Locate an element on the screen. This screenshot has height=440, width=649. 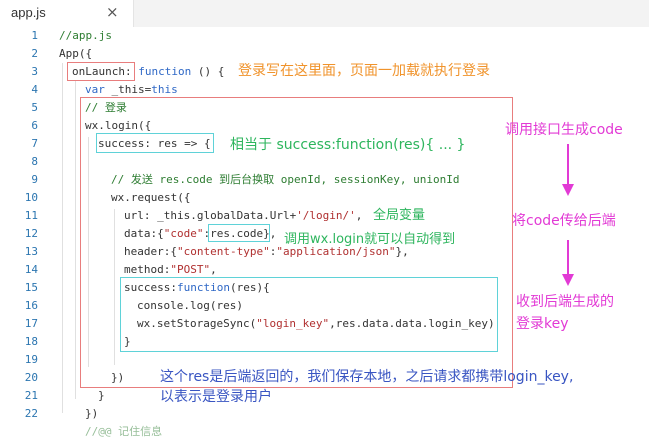
code-line-21: } is located at coordinates (101, 396).